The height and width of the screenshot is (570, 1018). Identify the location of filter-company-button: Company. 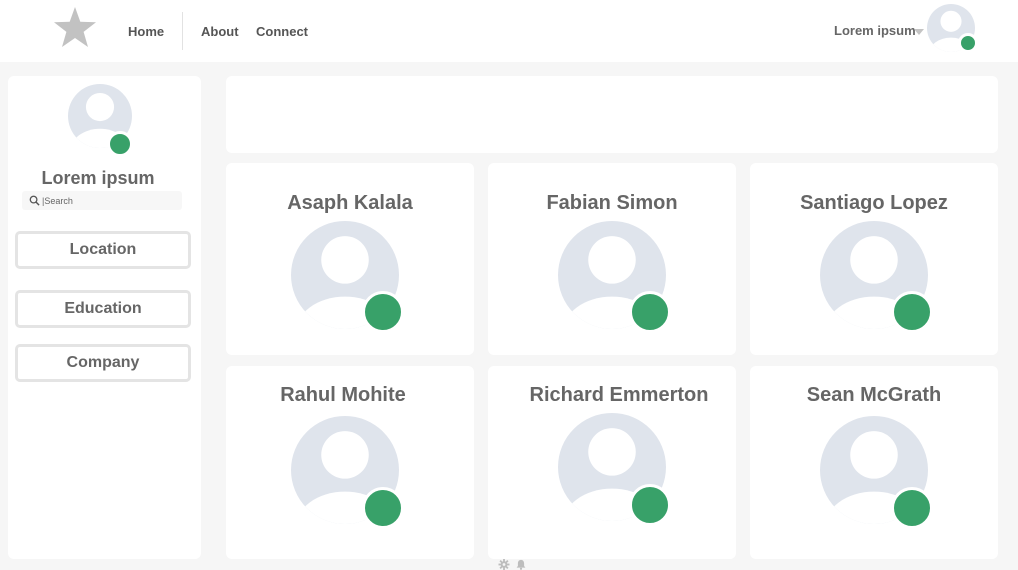
(103, 363).